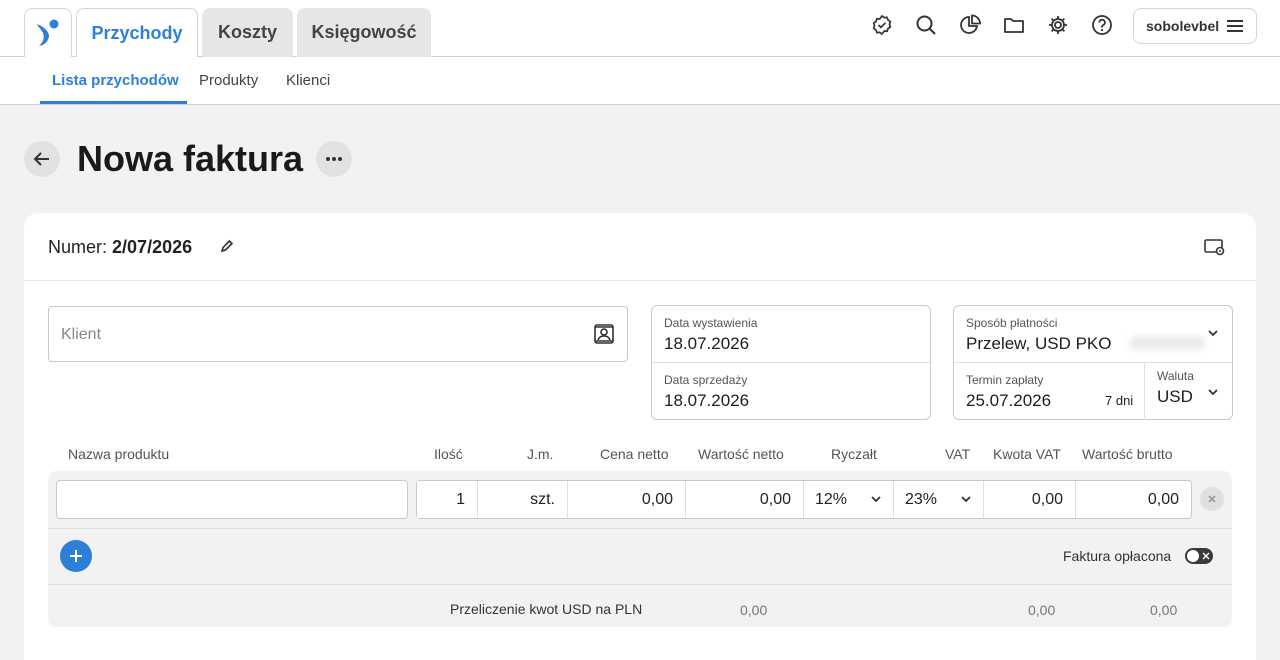 The width and height of the screenshot is (1280, 660). I want to click on logo-icon, so click(48, 32).